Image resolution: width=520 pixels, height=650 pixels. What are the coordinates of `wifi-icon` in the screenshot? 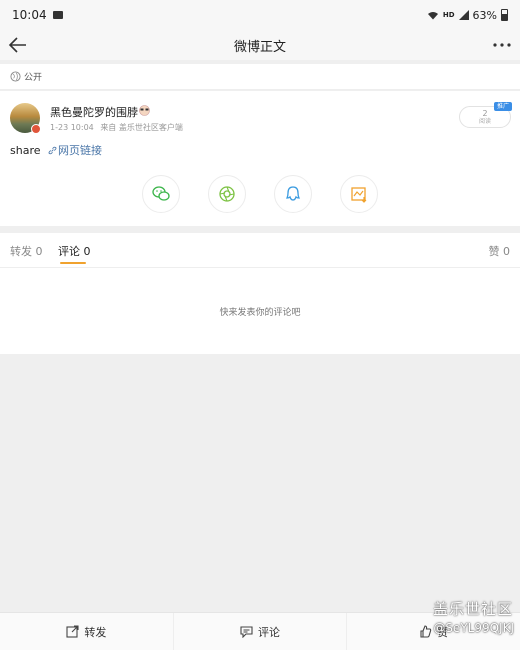 It's located at (432, 15).